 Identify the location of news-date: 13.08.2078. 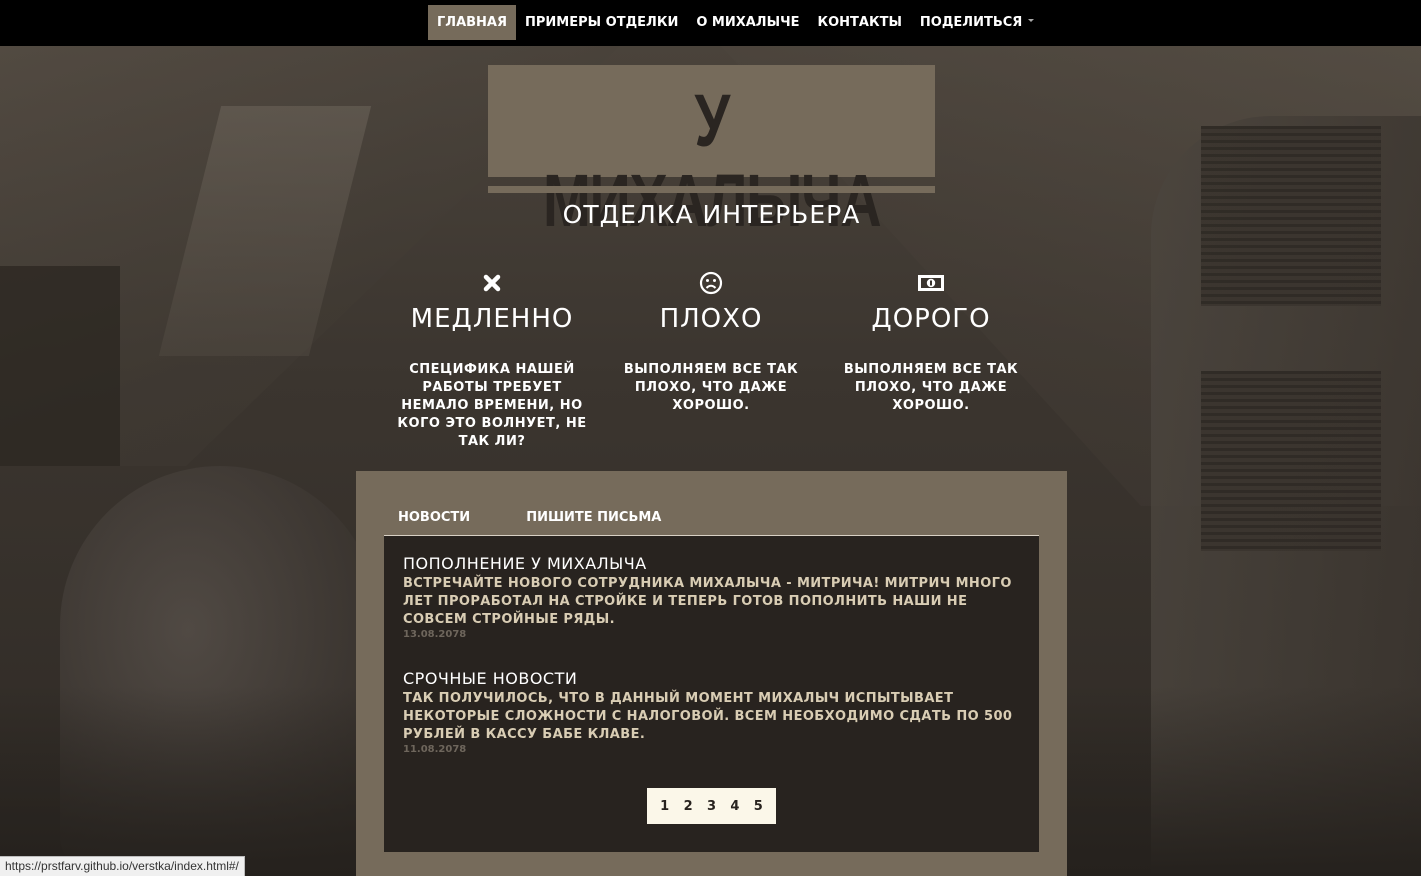
(435, 634).